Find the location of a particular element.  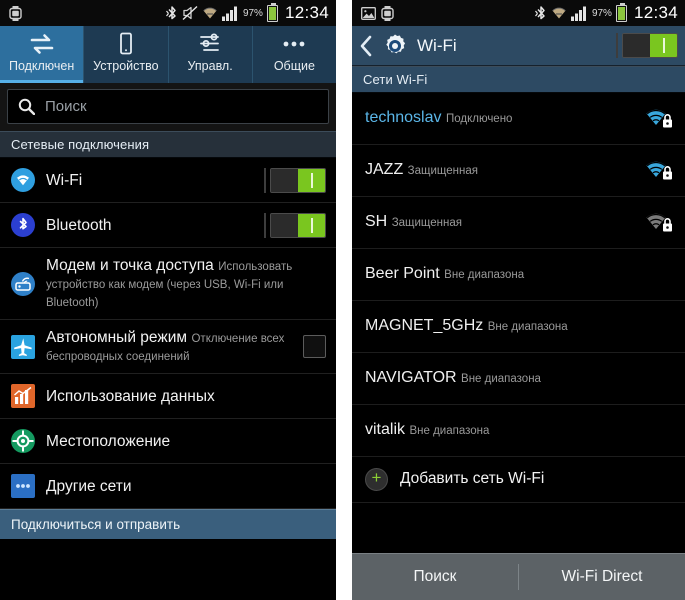

list-item-other-networks: Другие сети is located at coordinates (168, 486).